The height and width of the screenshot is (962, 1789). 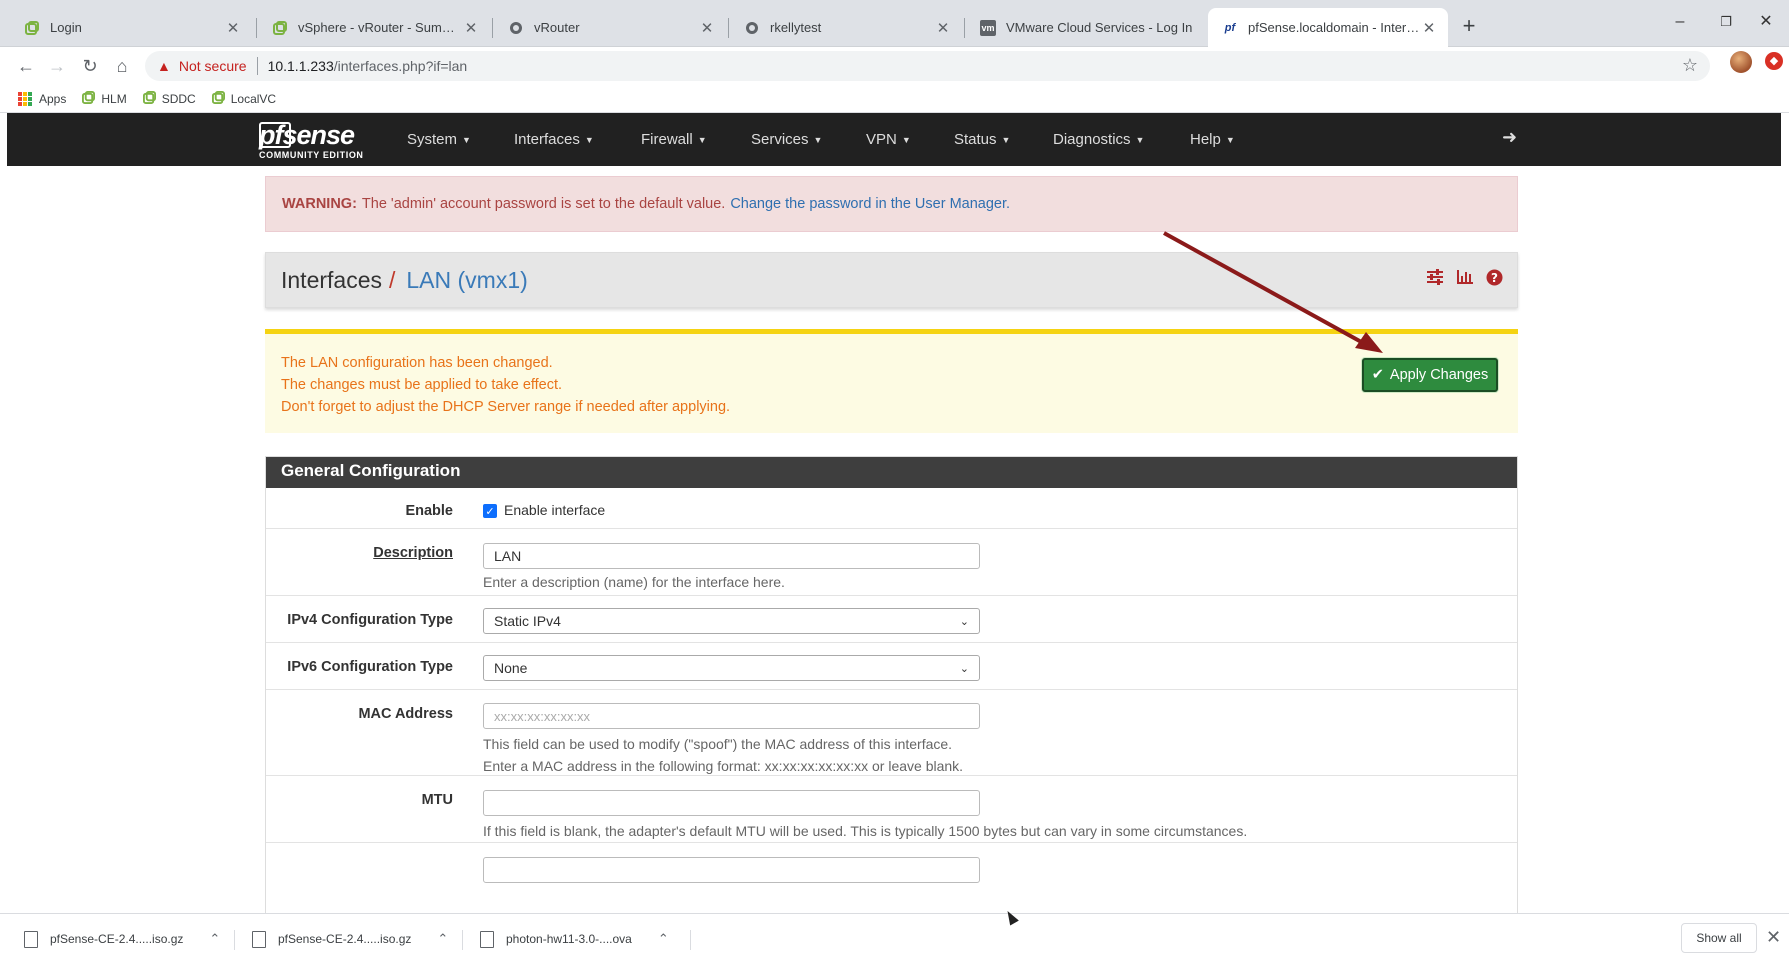 I want to click on menu-label: Status, so click(x=975, y=139).